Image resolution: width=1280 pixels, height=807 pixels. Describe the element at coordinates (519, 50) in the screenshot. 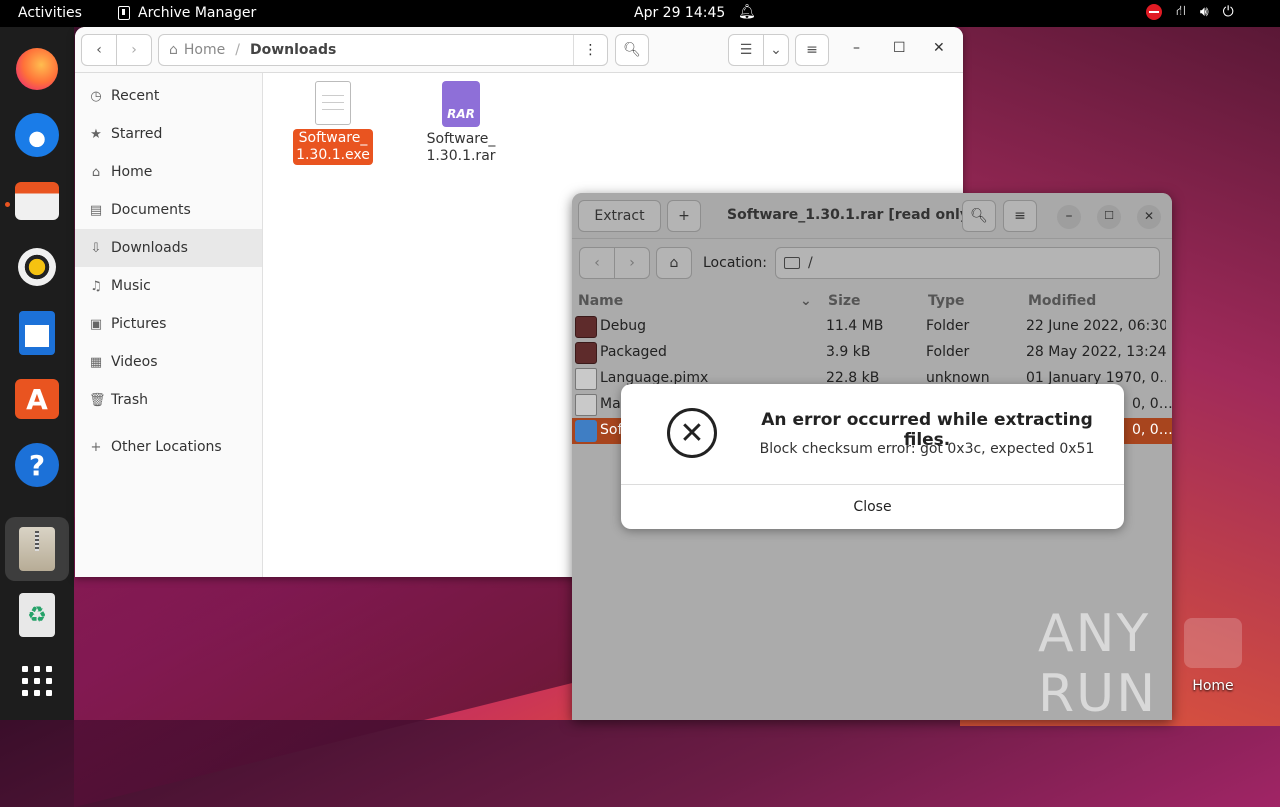

I see `files-header: ‹ › ⌂ Home / Downloads ⋮ 🔍︎ ☰ ⌄ ≡ – ☐ ✕` at that location.